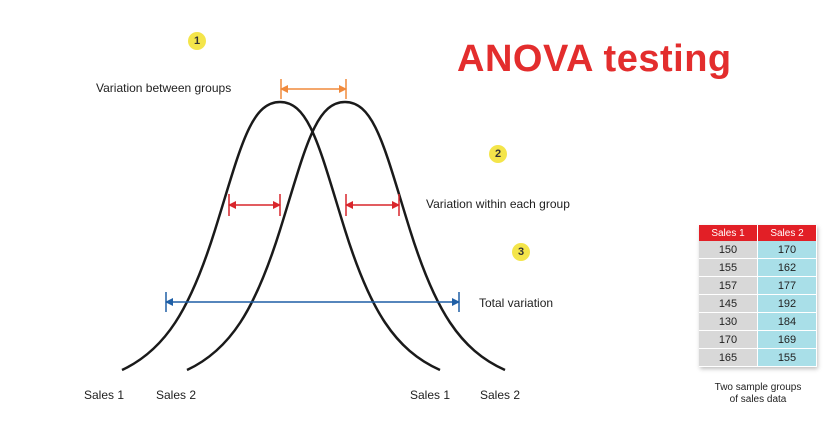 Image resolution: width=837 pixels, height=439 pixels. I want to click on table-cell: 150, so click(728, 250).